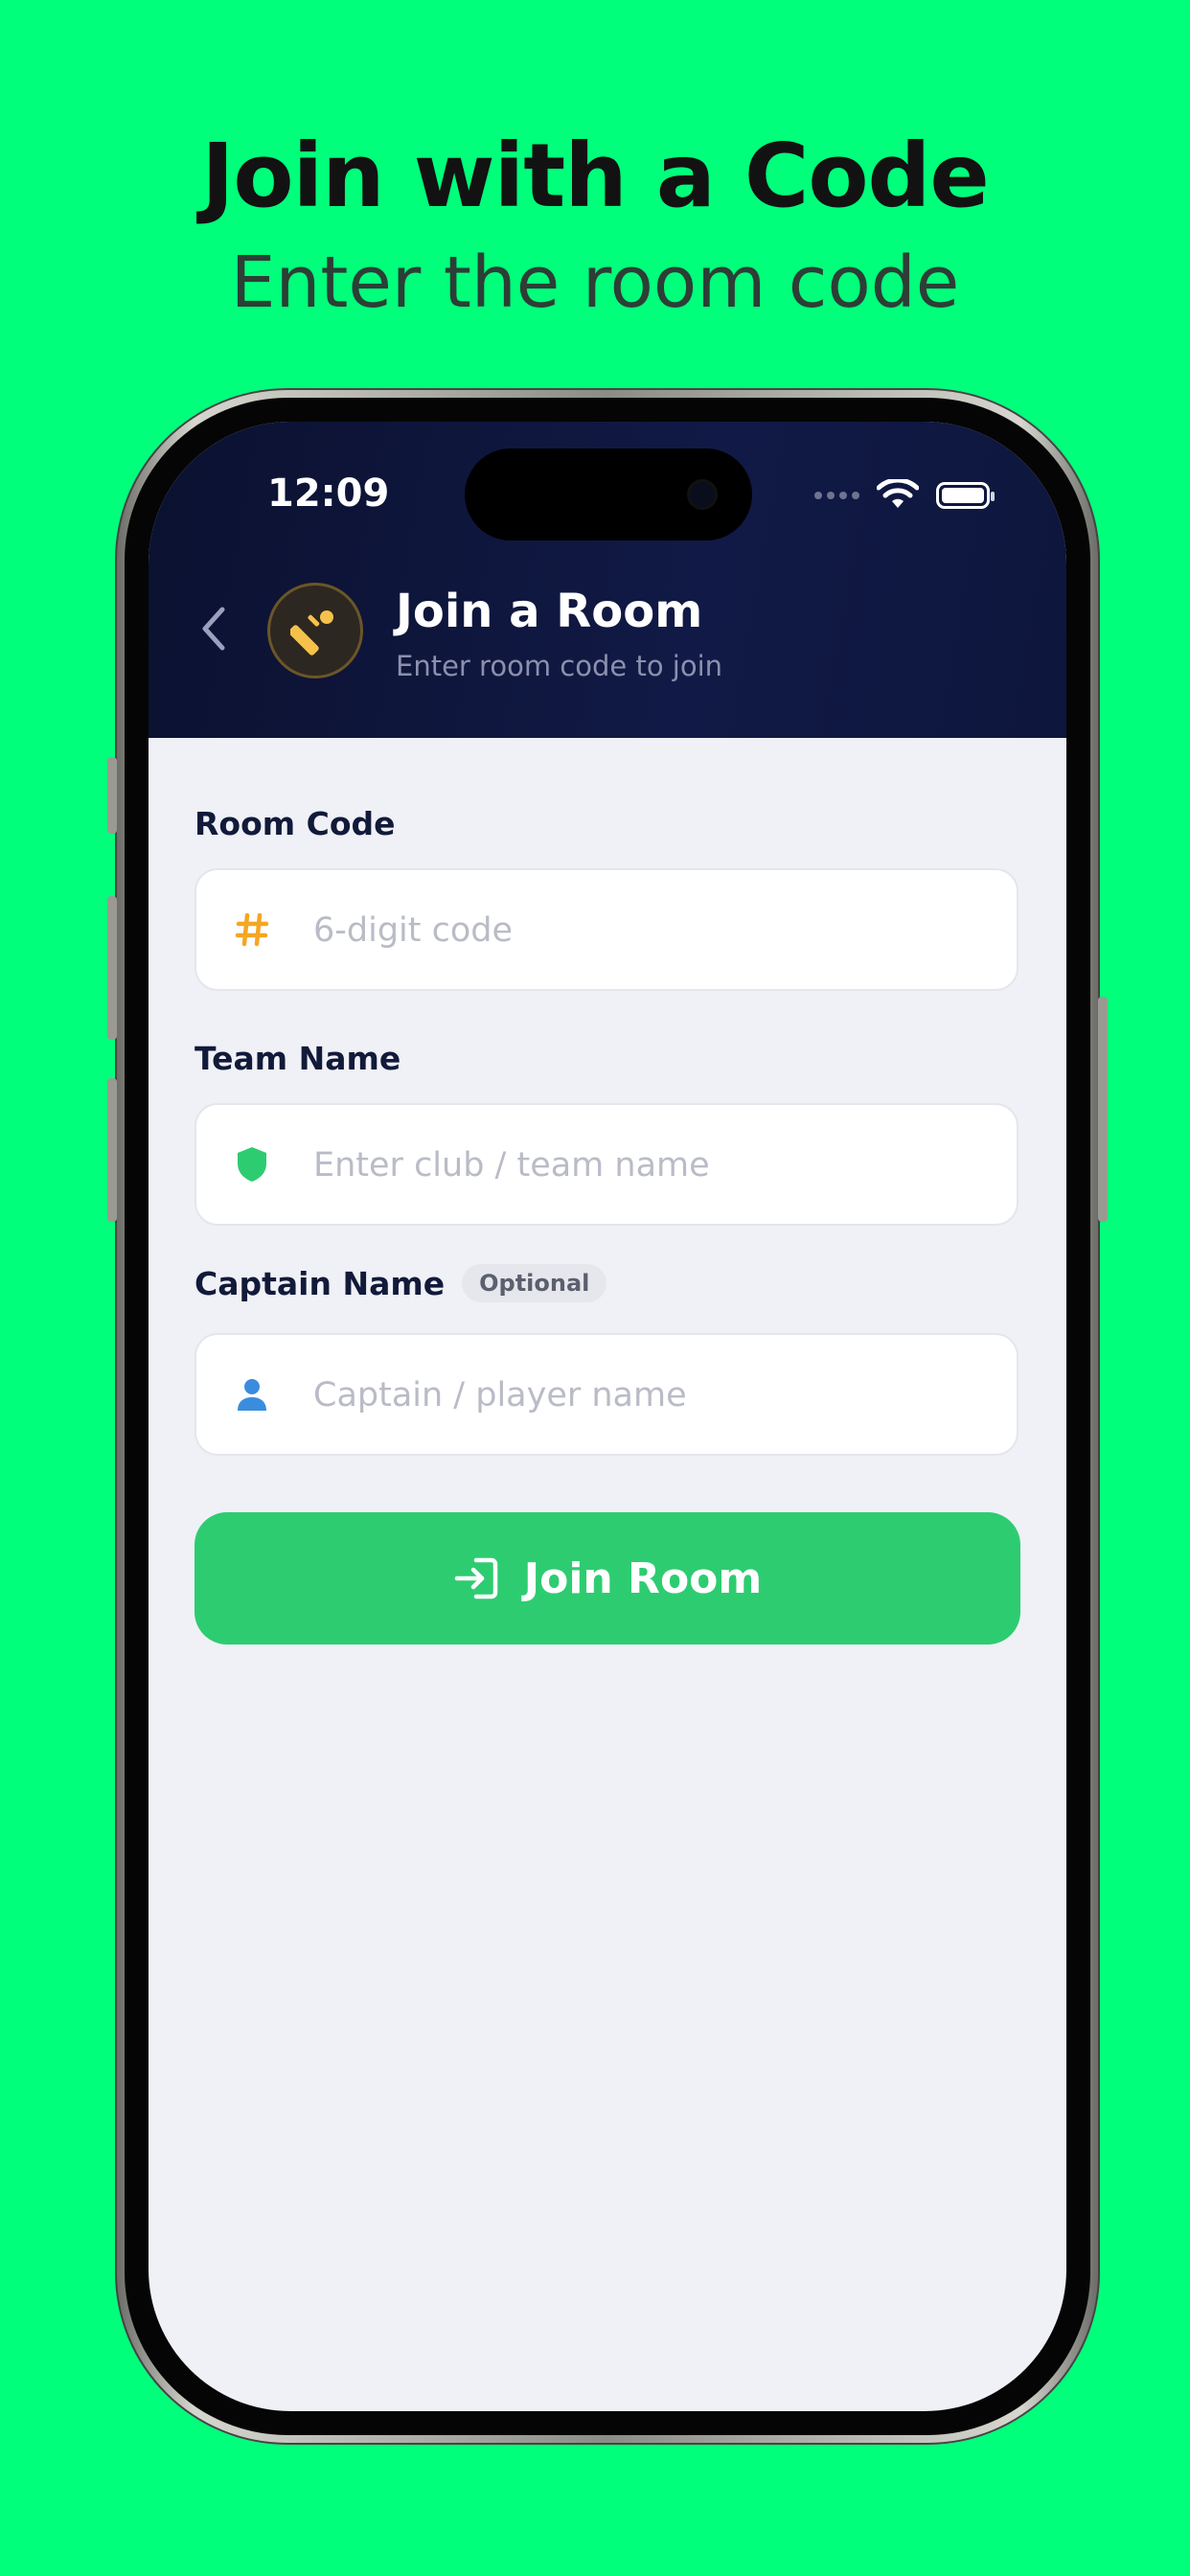  Describe the element at coordinates (112, 968) in the screenshot. I see `phone-volume-up` at that location.